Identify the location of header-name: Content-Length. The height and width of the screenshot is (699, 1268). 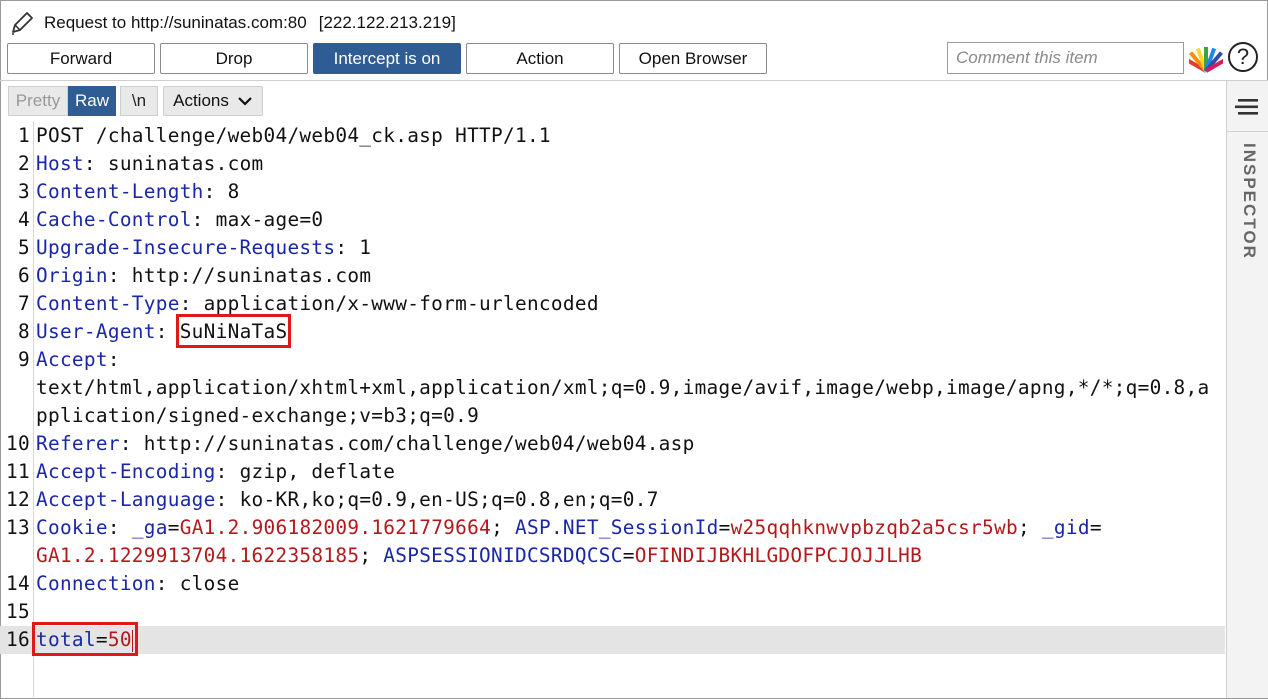
(120, 191).